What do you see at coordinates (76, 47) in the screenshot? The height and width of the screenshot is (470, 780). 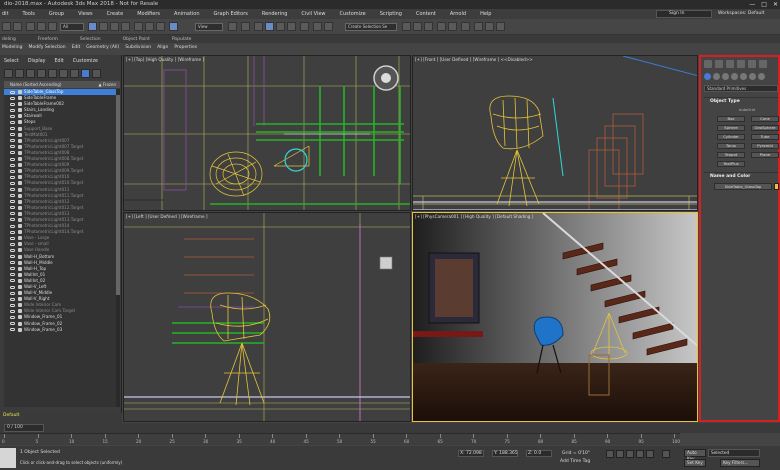 I see `ribbon-panel-edit: Edit` at bounding box center [76, 47].